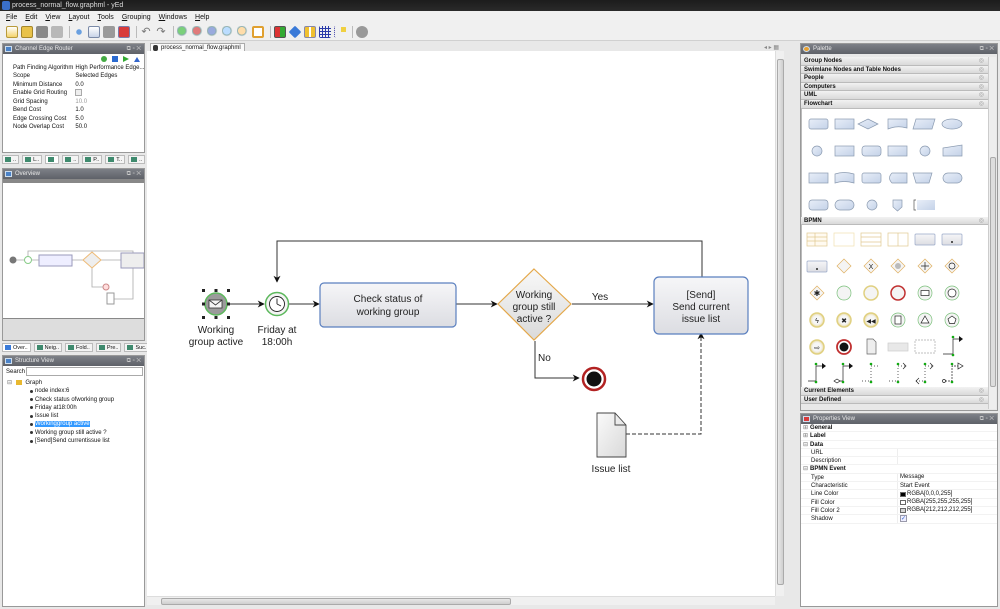 Image resolution: width=1000 pixels, height=609 pixels. Describe the element at coordinates (947, 486) in the screenshot. I see `characteristic-field: Start Event` at that location.